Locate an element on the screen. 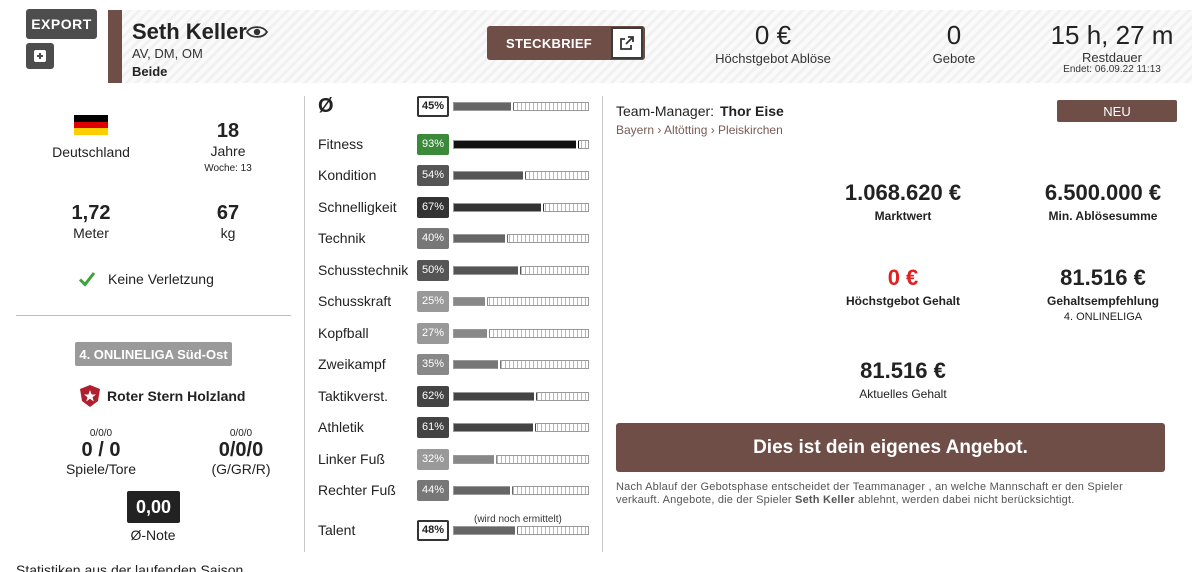 The width and height of the screenshot is (1200, 572). cards-label: (G/GR/R) is located at coordinates (241, 469).